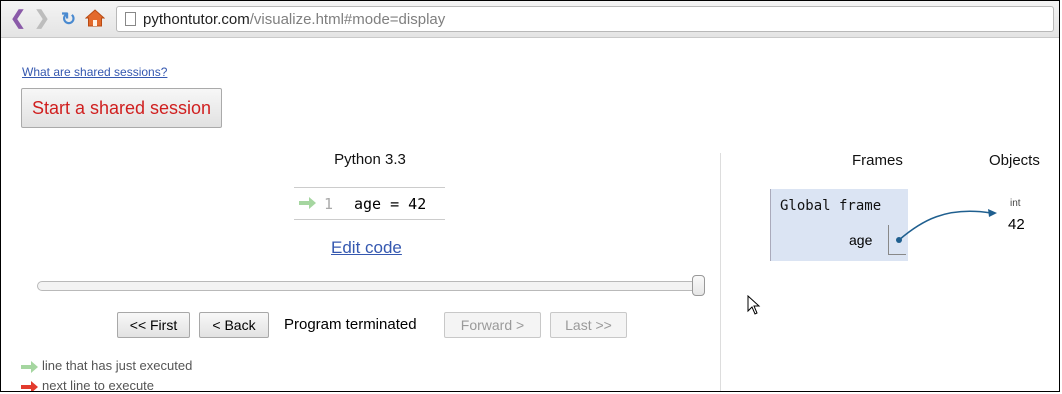  I want to click on mouse-cursor-icon, so click(754, 305).